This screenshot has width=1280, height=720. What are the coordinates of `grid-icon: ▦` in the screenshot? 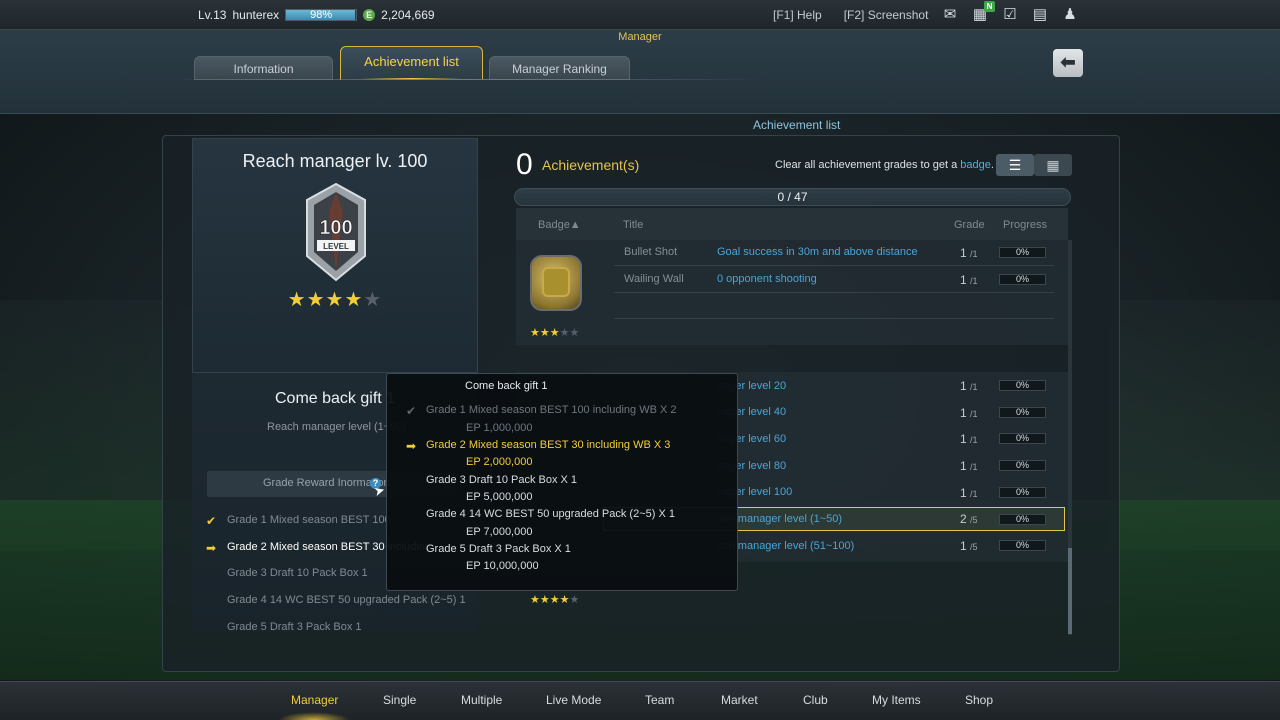 It's located at (1053, 165).